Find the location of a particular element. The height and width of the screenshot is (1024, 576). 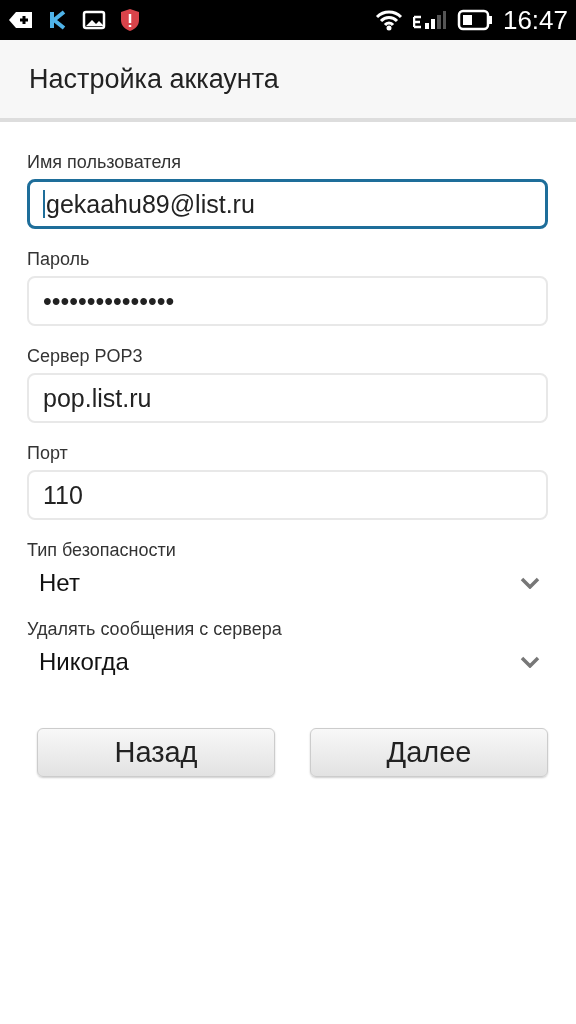

field-label: Имя пользователя is located at coordinates (105, 162).